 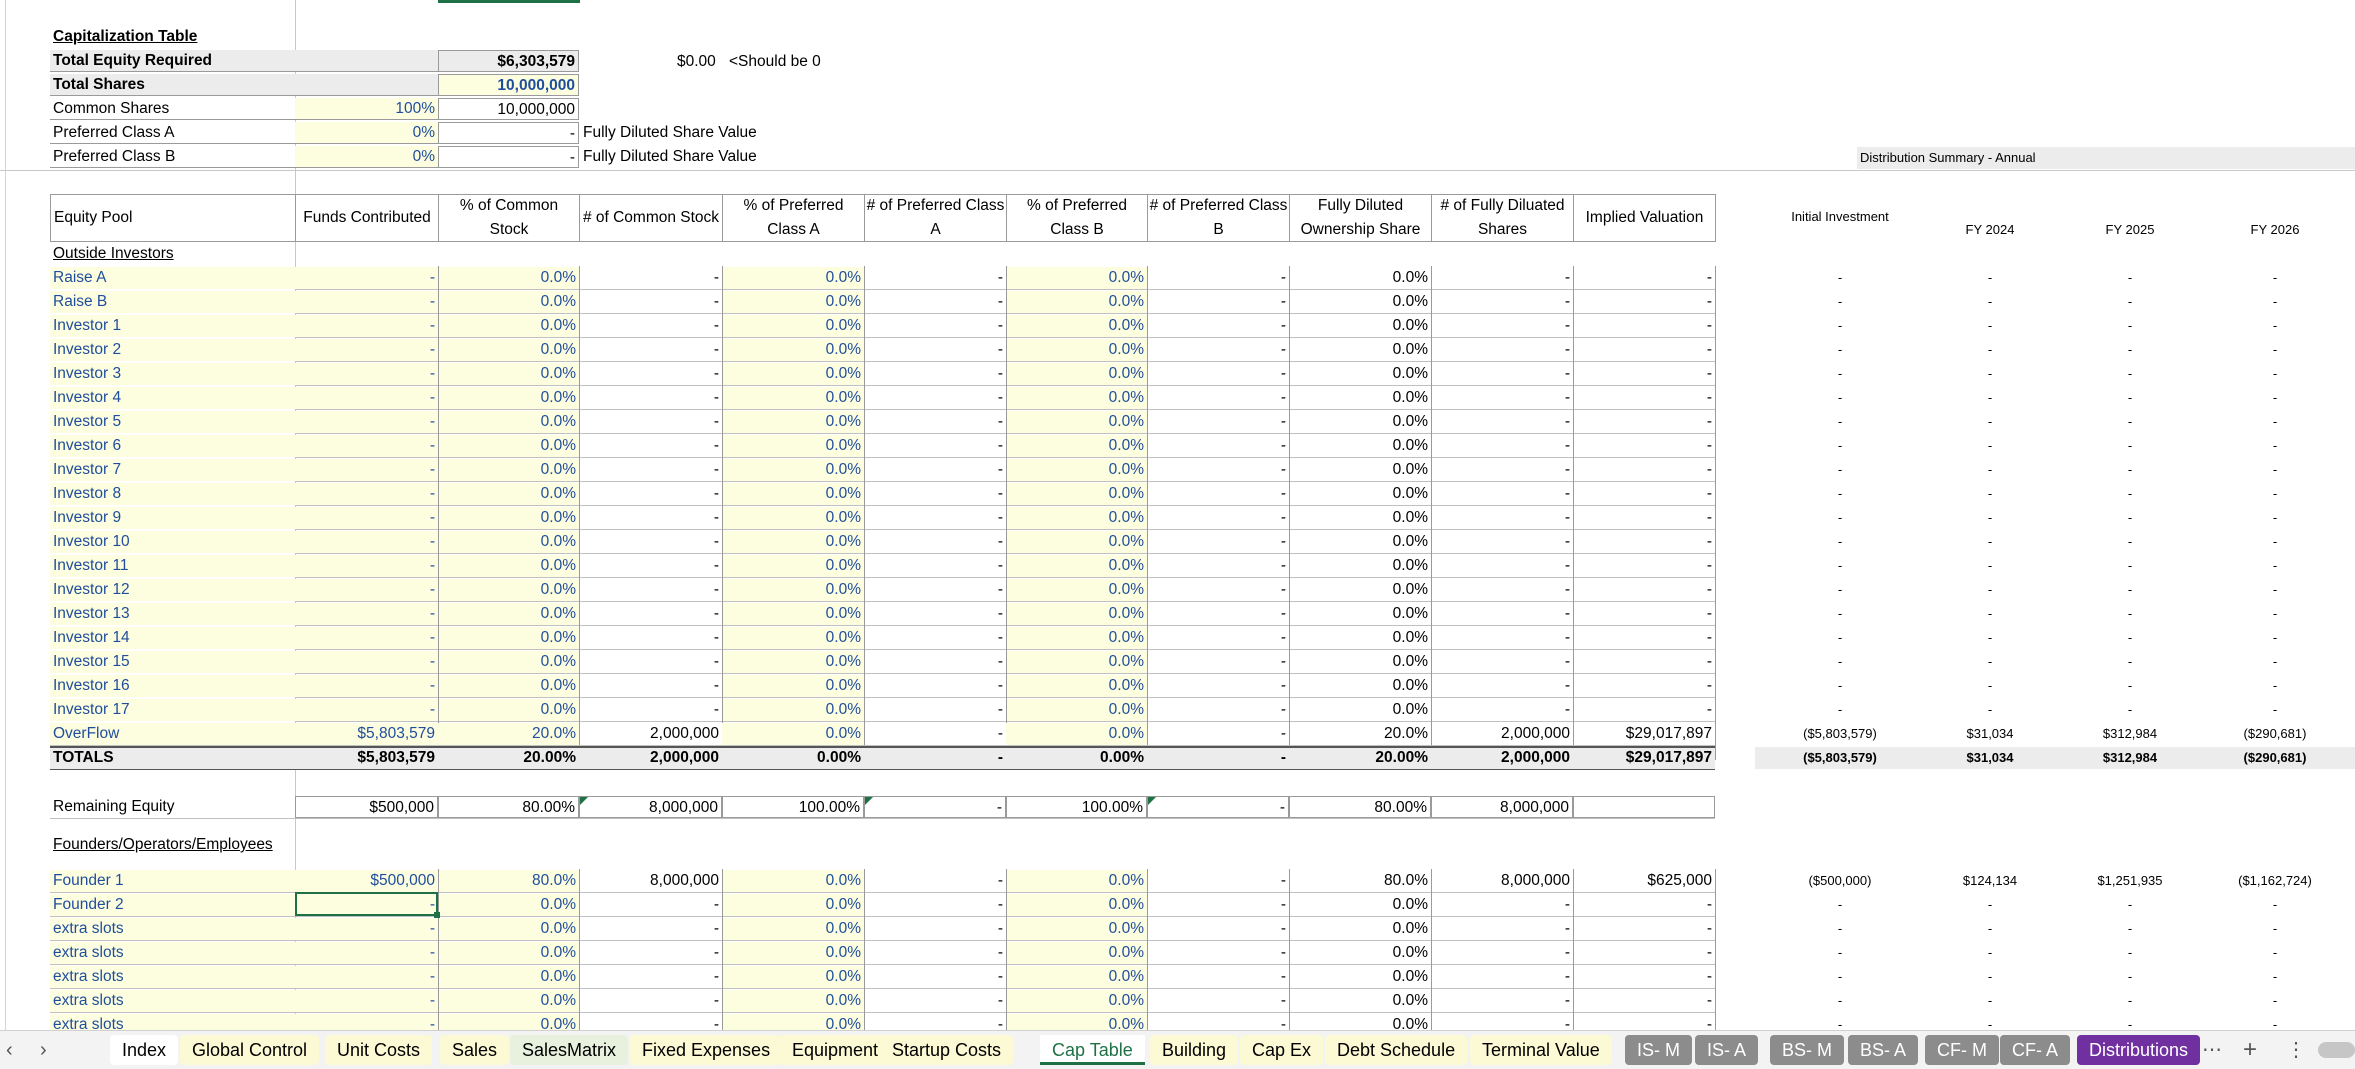 I want to click on investor-label: Raise A, so click(x=172, y=278).